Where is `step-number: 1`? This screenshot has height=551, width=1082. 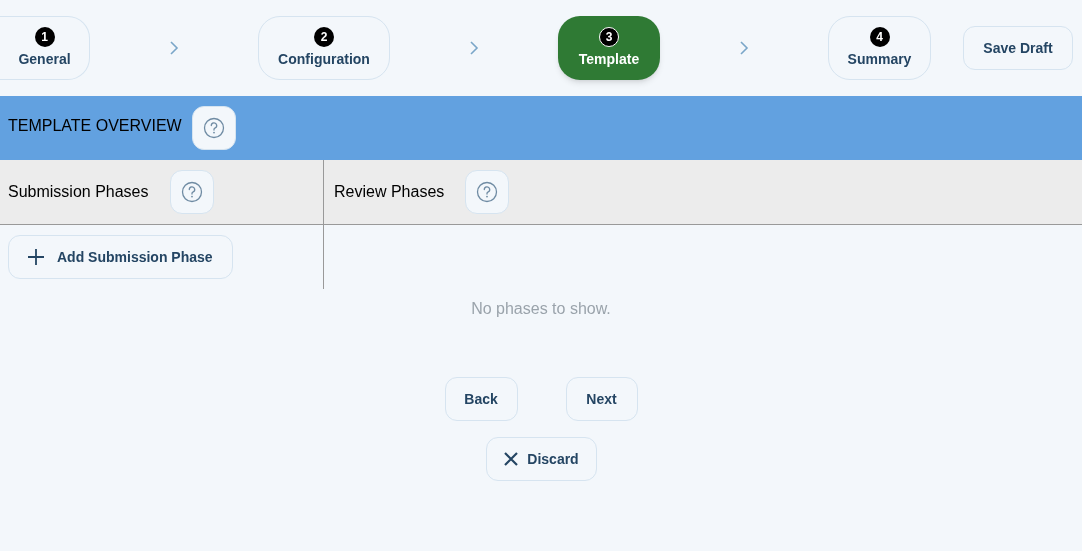 step-number: 1 is located at coordinates (44, 36).